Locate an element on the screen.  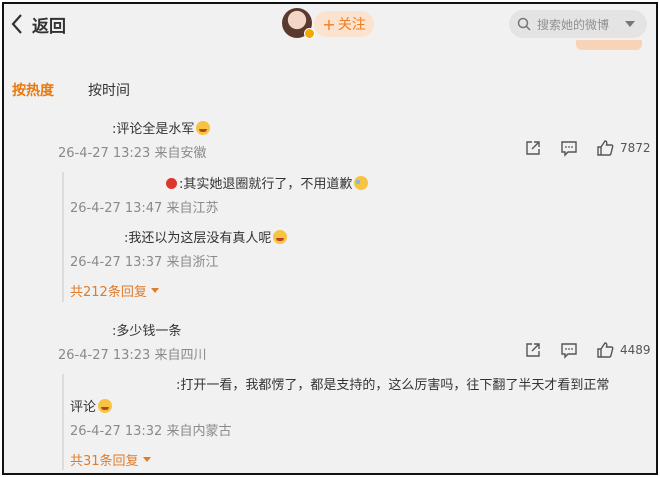
follow-button: + 关注 is located at coordinates (344, 24).